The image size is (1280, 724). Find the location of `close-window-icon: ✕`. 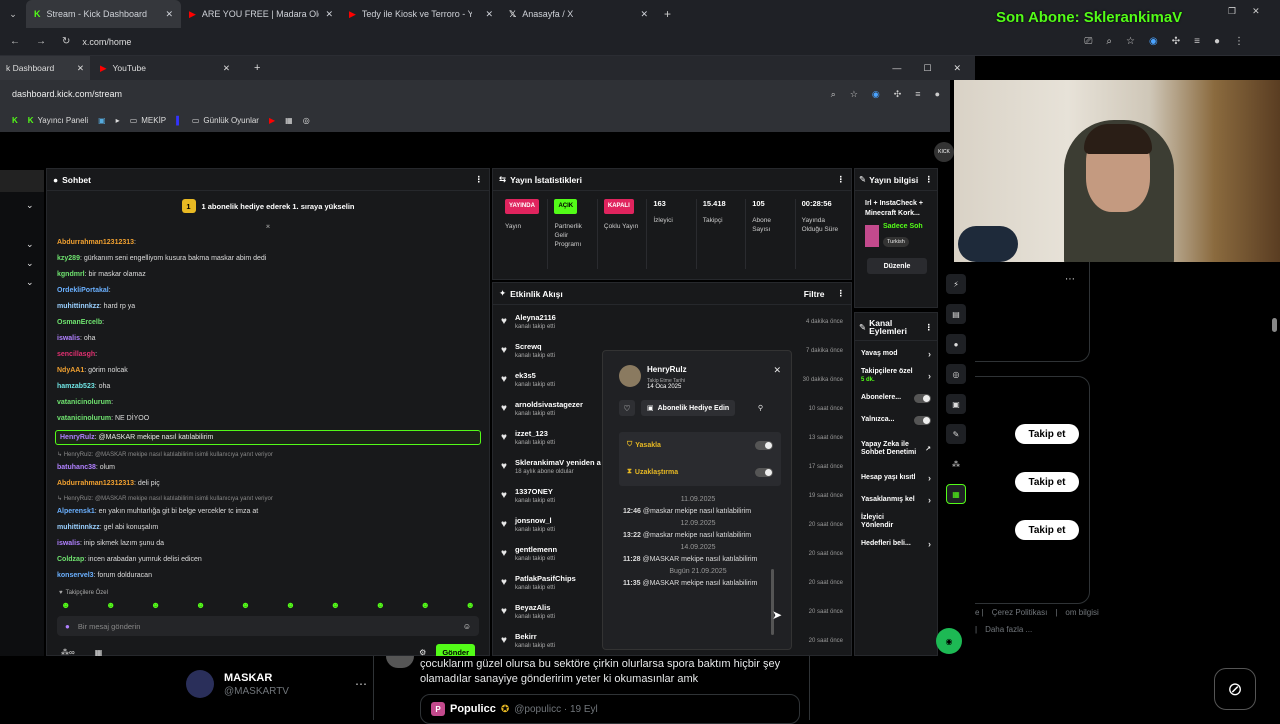

close-window-icon: ✕ is located at coordinates (957, 68).